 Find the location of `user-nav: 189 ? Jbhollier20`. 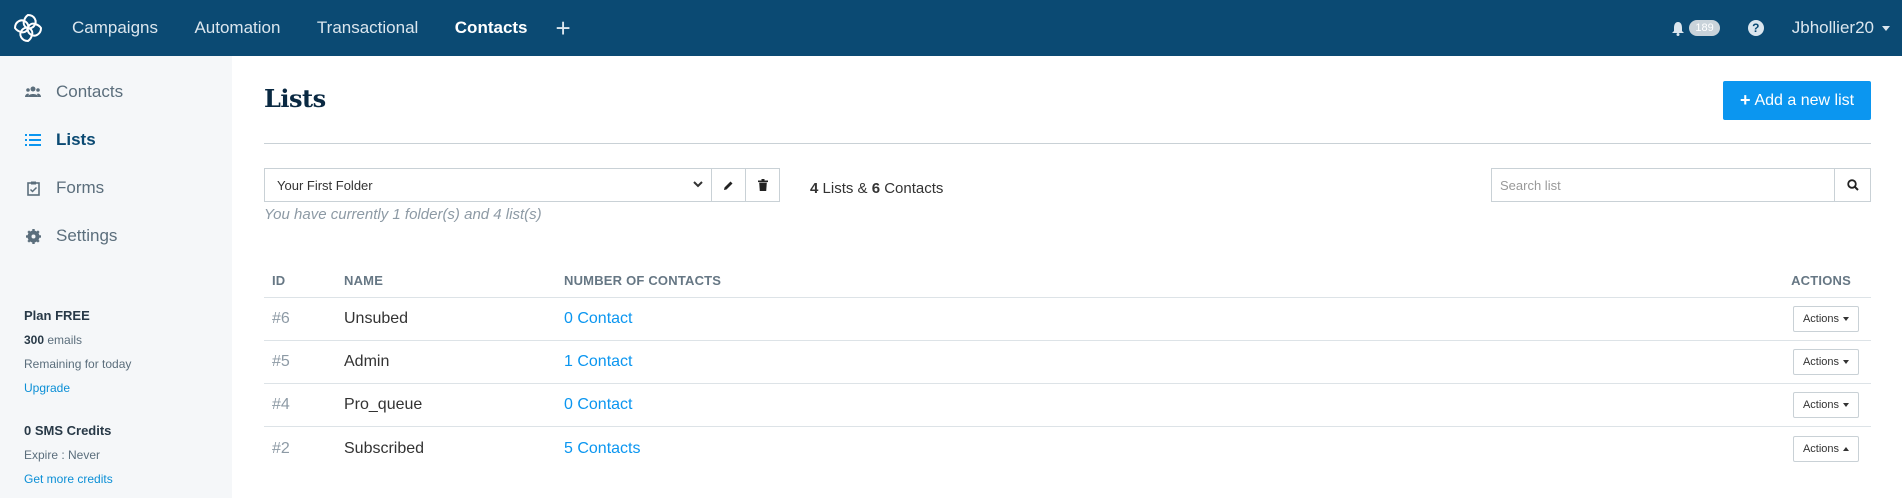

user-nav: 189 ? Jbhollier20 is located at coordinates (1786, 28).